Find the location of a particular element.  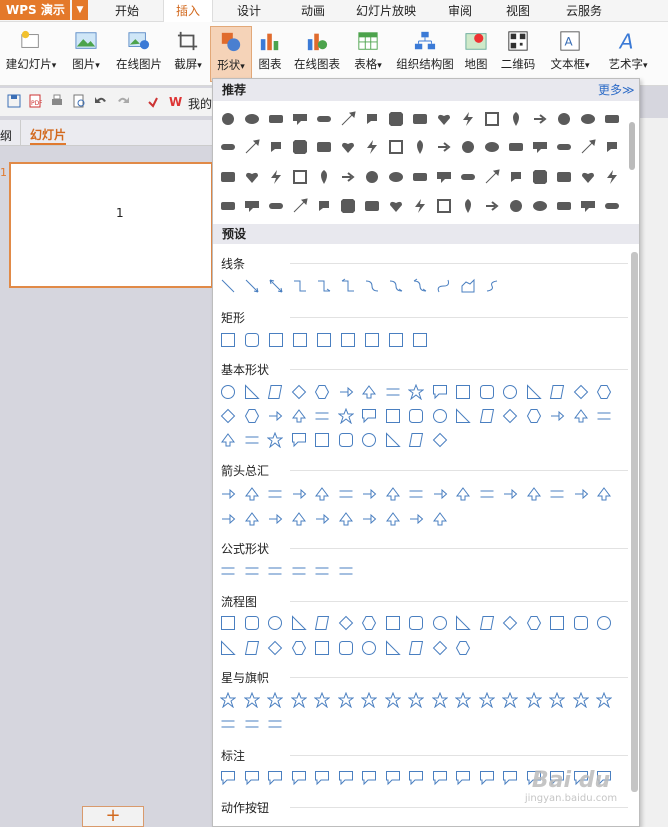

shape-132-icon is located at coordinates (440, 440).